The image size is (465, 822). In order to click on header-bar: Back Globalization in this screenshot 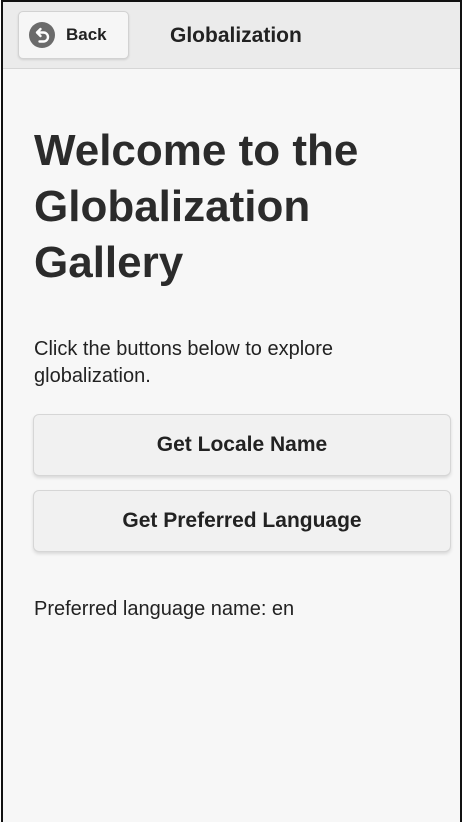, I will do `click(231, 35)`.